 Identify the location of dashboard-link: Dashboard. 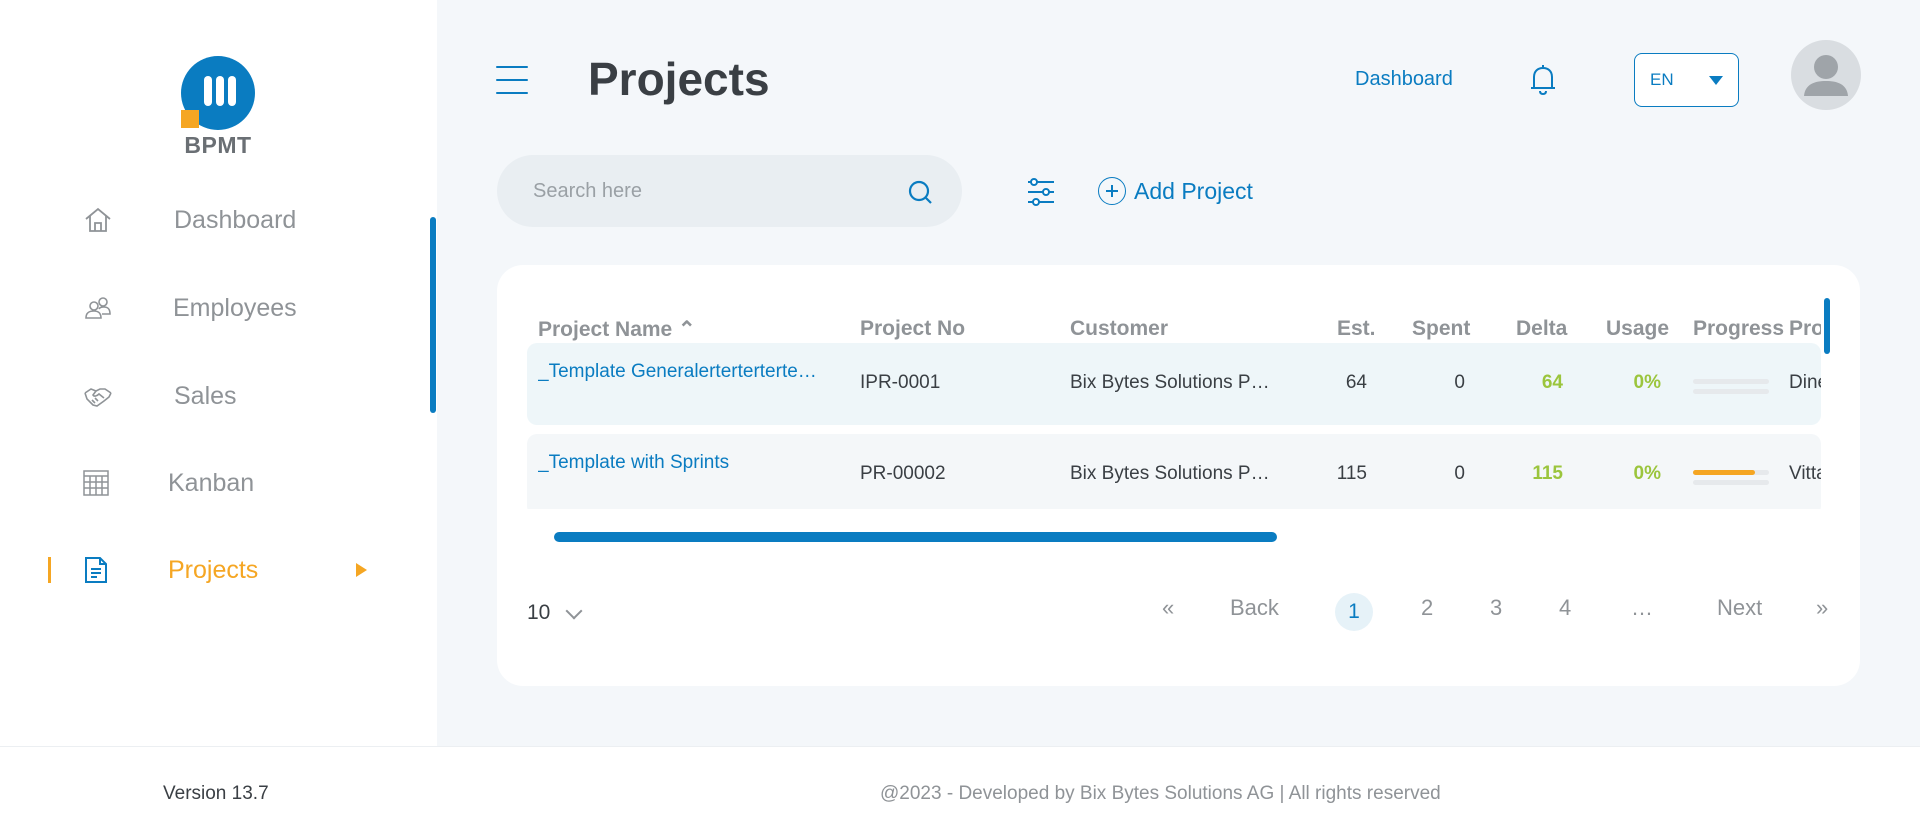
(1404, 79).